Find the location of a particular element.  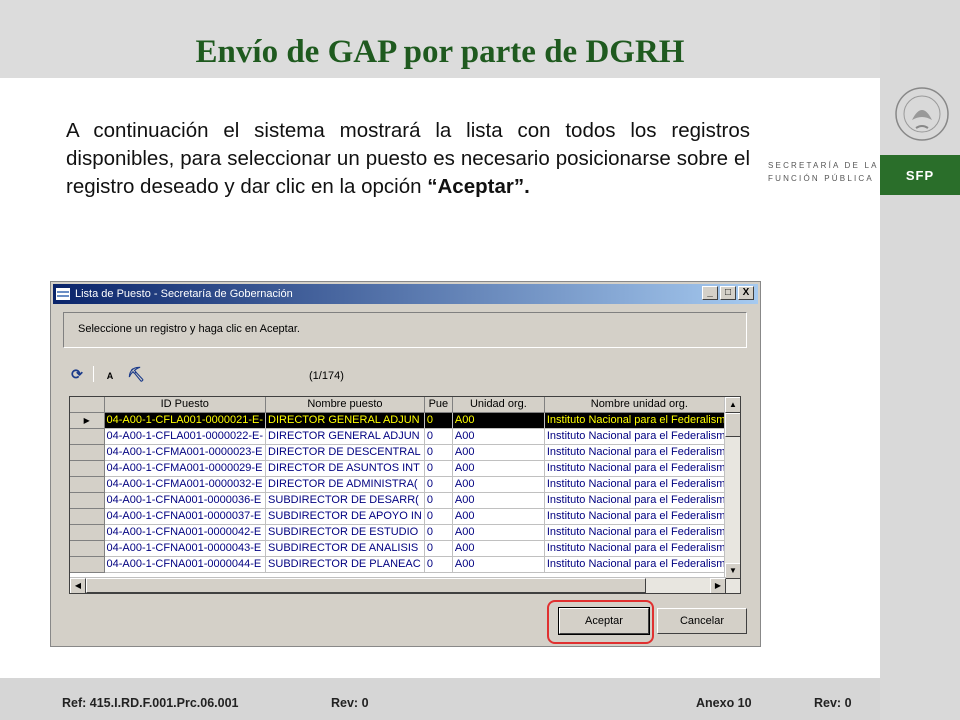

scroll-down-button: ▼ is located at coordinates (732, 571).